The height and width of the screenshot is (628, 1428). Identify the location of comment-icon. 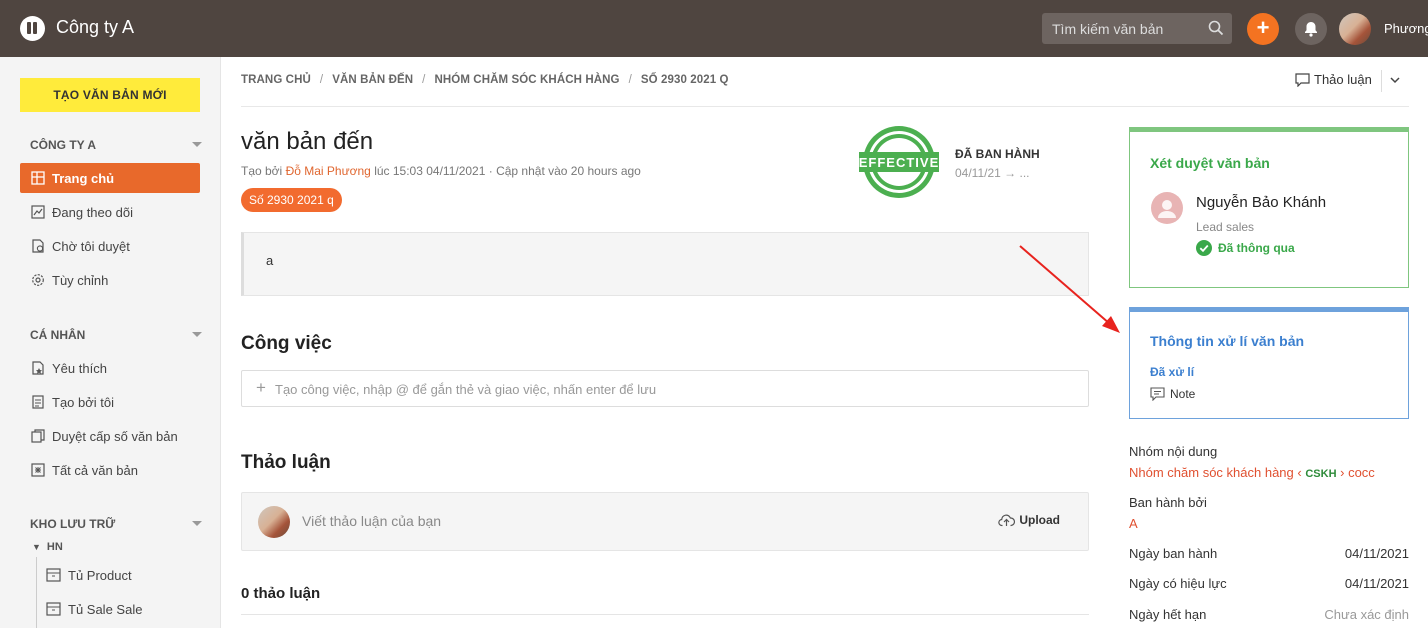
(1302, 80).